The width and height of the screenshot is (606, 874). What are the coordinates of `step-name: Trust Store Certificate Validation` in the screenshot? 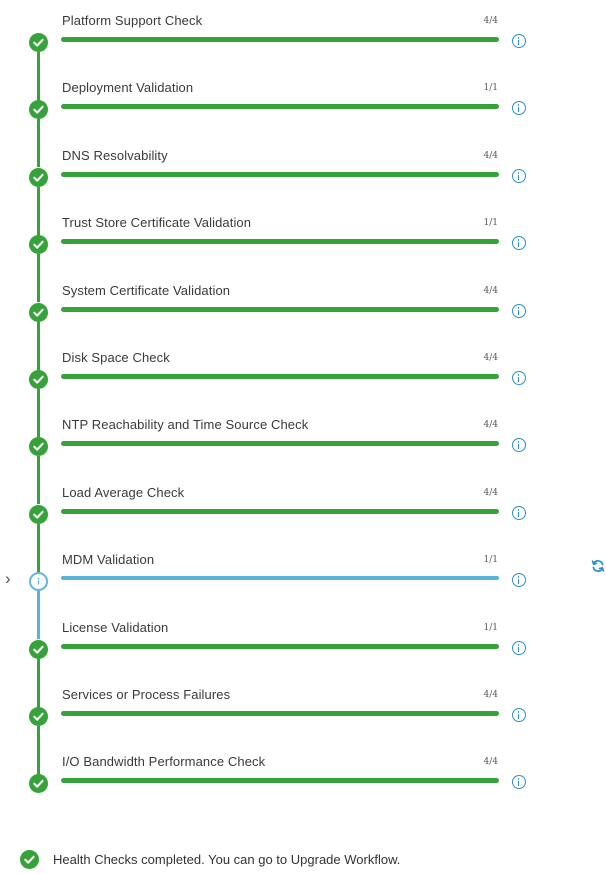 It's located at (157, 222).